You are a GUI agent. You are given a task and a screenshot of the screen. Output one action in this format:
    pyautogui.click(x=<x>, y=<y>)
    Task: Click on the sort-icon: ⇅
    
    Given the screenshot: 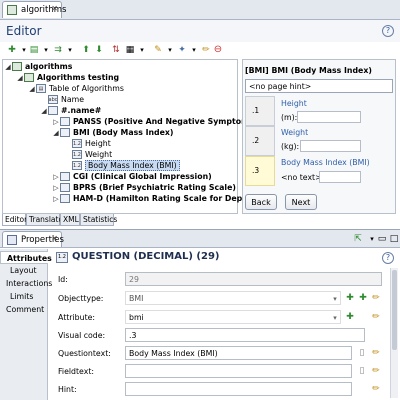 What is the action you would take?
    pyautogui.click(x=116, y=50)
    